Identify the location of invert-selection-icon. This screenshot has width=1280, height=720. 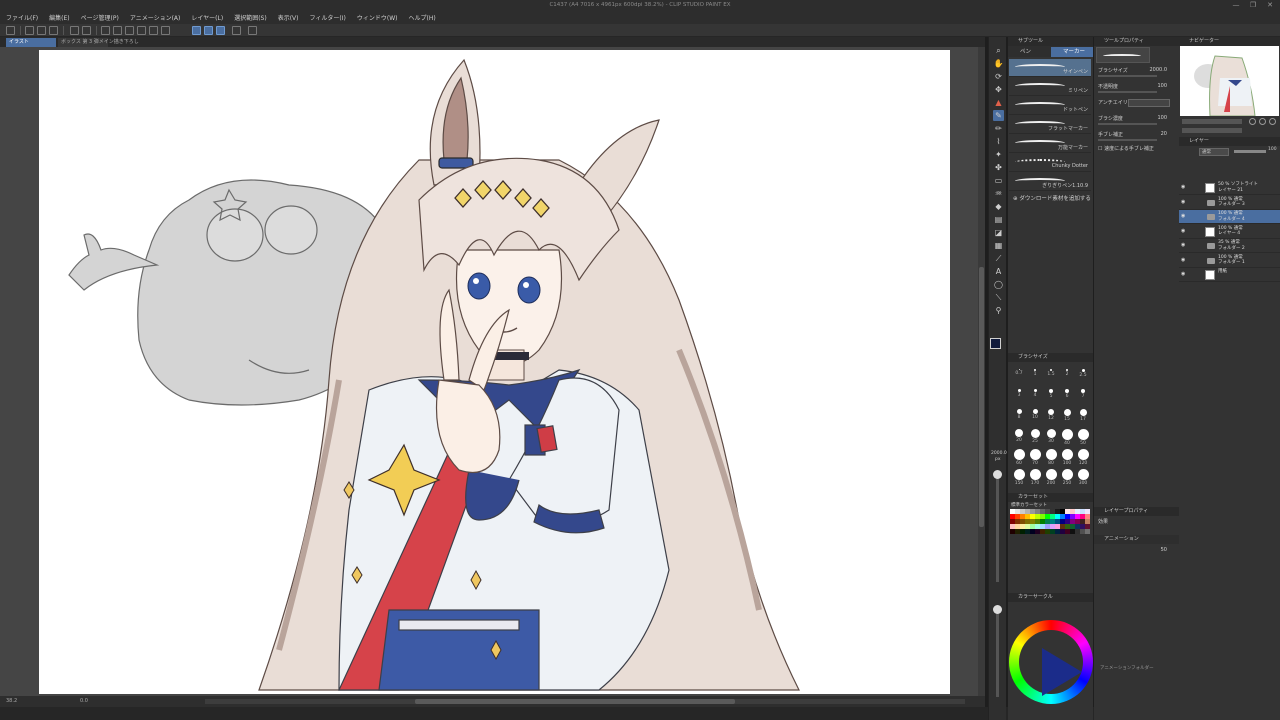
(153, 30).